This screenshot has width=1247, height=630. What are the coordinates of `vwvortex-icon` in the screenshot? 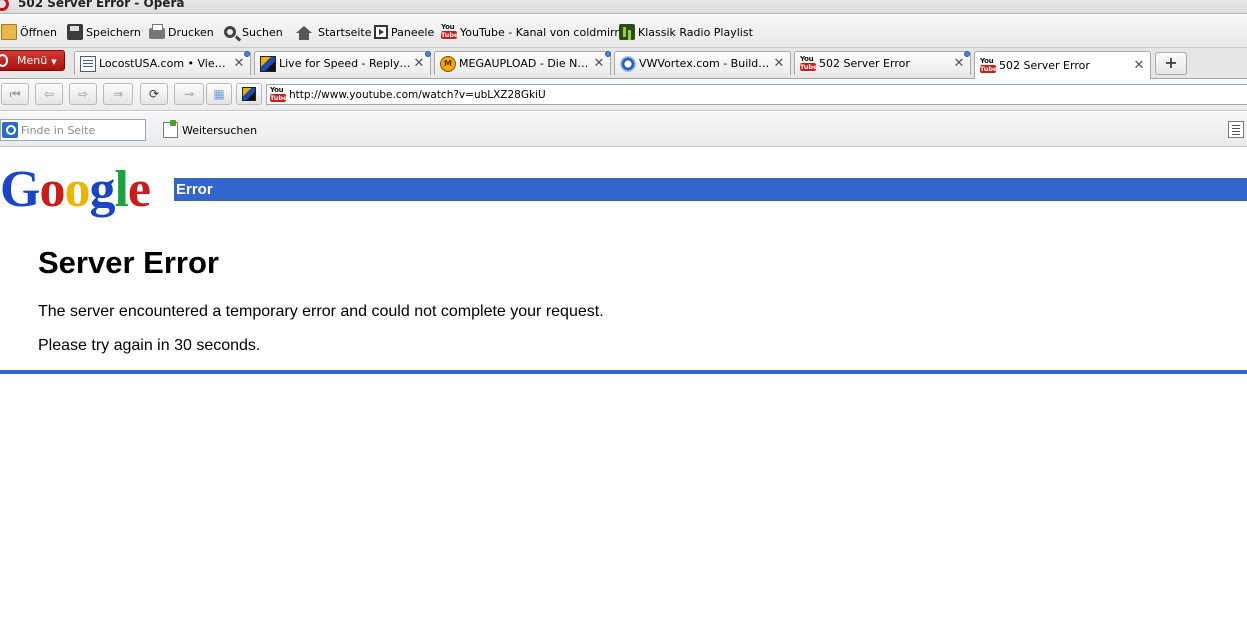 It's located at (628, 63).